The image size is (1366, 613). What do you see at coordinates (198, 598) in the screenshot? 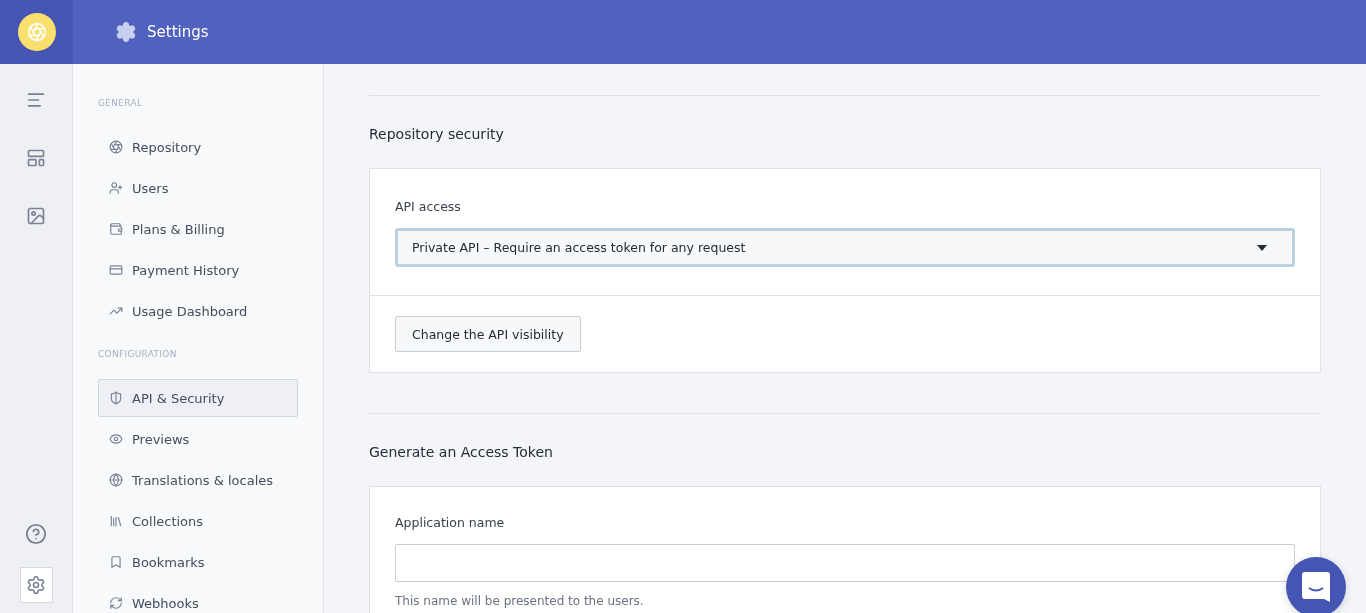
I see `nav-item: Webhooks` at bounding box center [198, 598].